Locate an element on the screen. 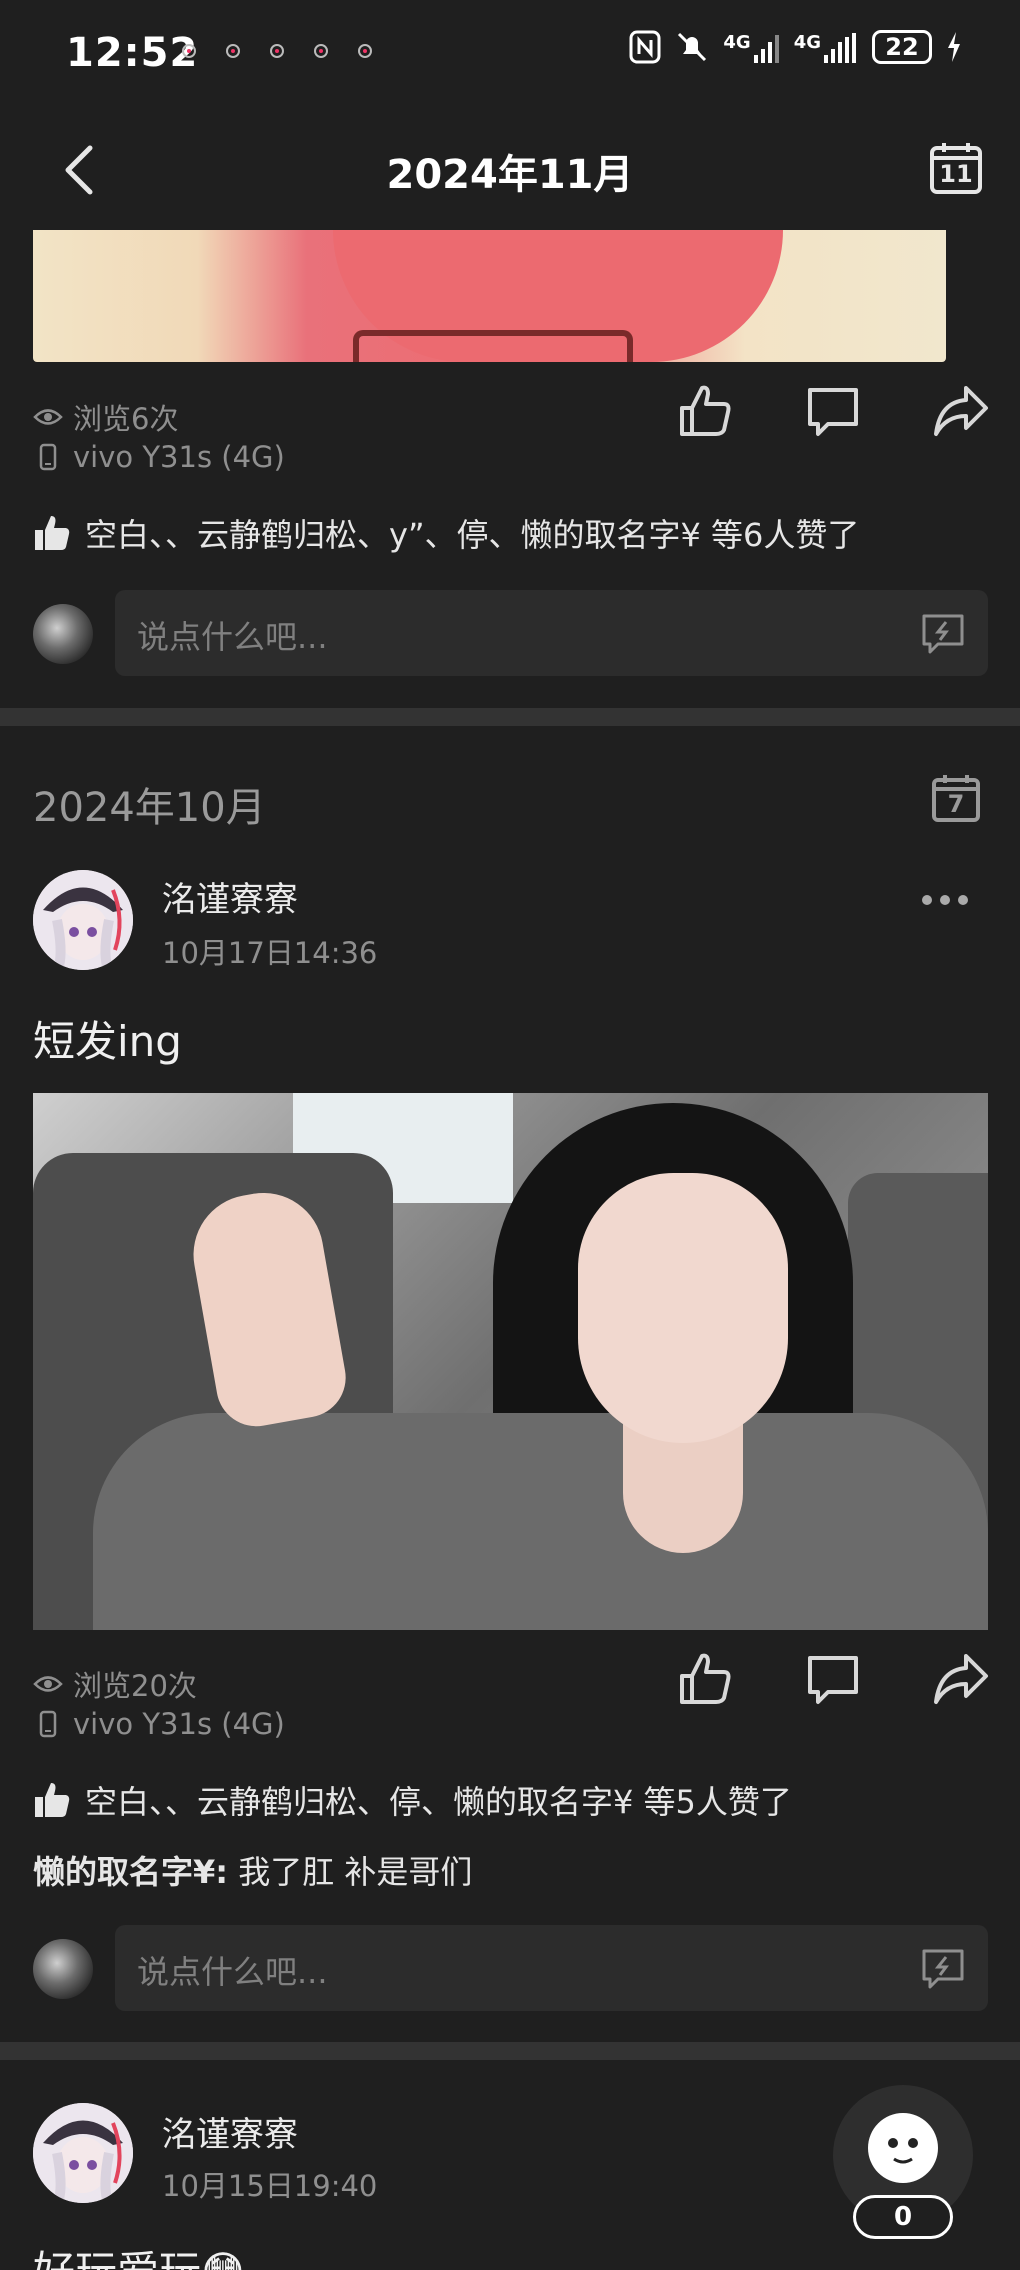  battery-indicator: 22 is located at coordinates (902, 47).